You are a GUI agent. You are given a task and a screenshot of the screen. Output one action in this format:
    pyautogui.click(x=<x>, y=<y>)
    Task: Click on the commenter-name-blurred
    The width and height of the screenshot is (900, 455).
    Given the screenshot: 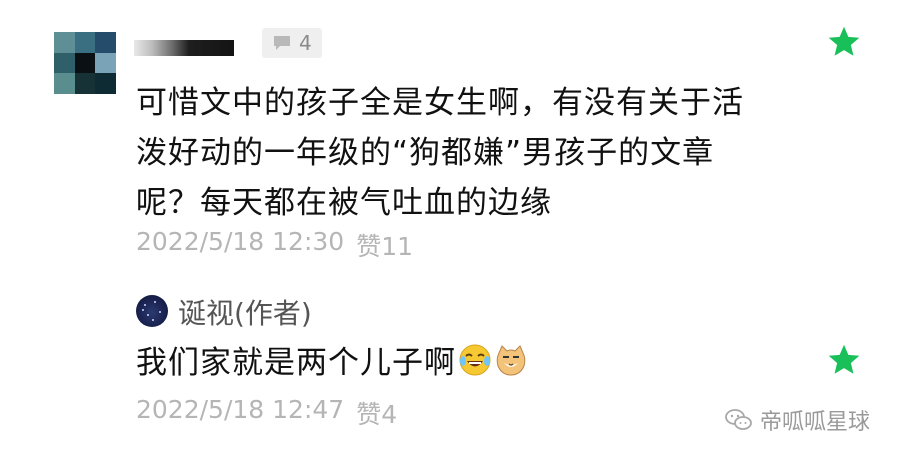 What is the action you would take?
    pyautogui.click(x=184, y=48)
    